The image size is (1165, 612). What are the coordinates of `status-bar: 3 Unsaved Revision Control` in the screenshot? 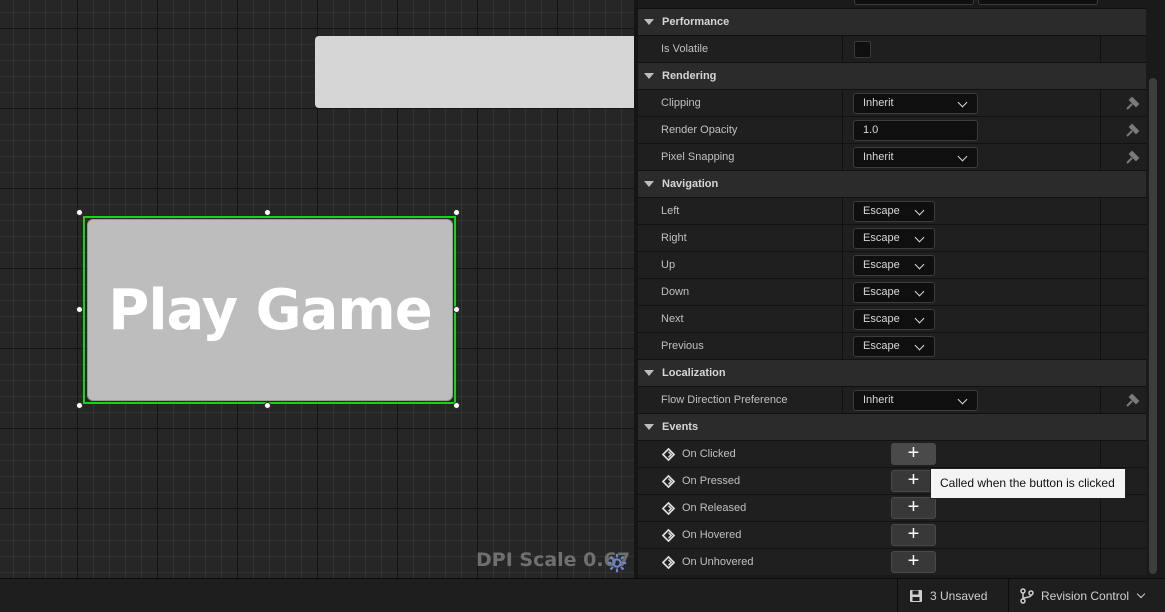 It's located at (582, 595).